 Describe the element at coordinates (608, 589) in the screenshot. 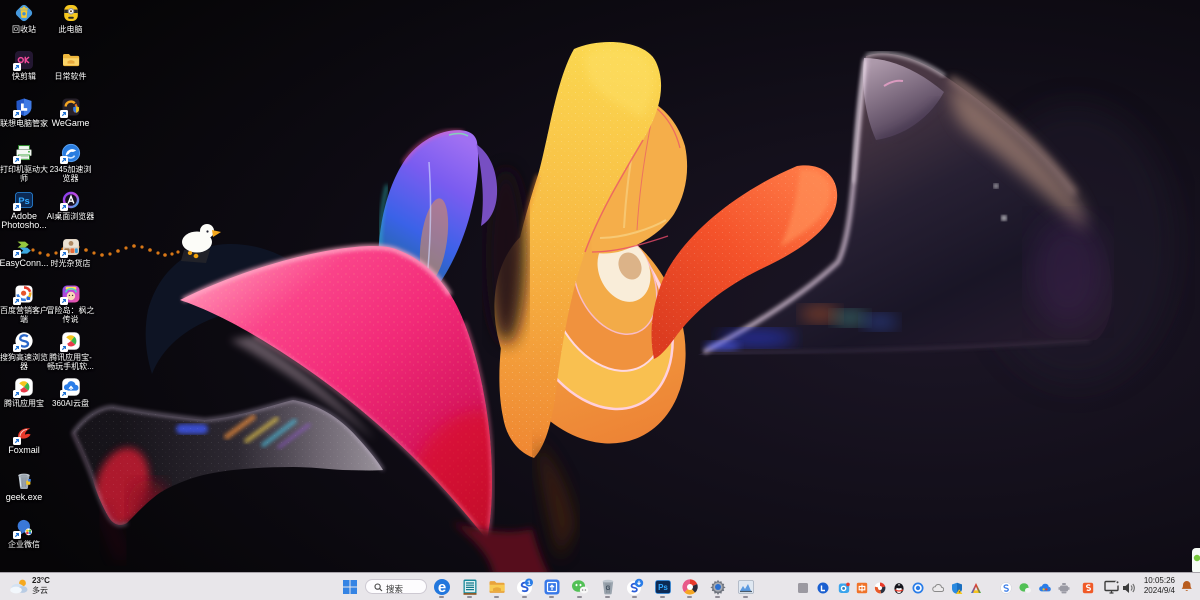

I see `svg-text: G` at that location.